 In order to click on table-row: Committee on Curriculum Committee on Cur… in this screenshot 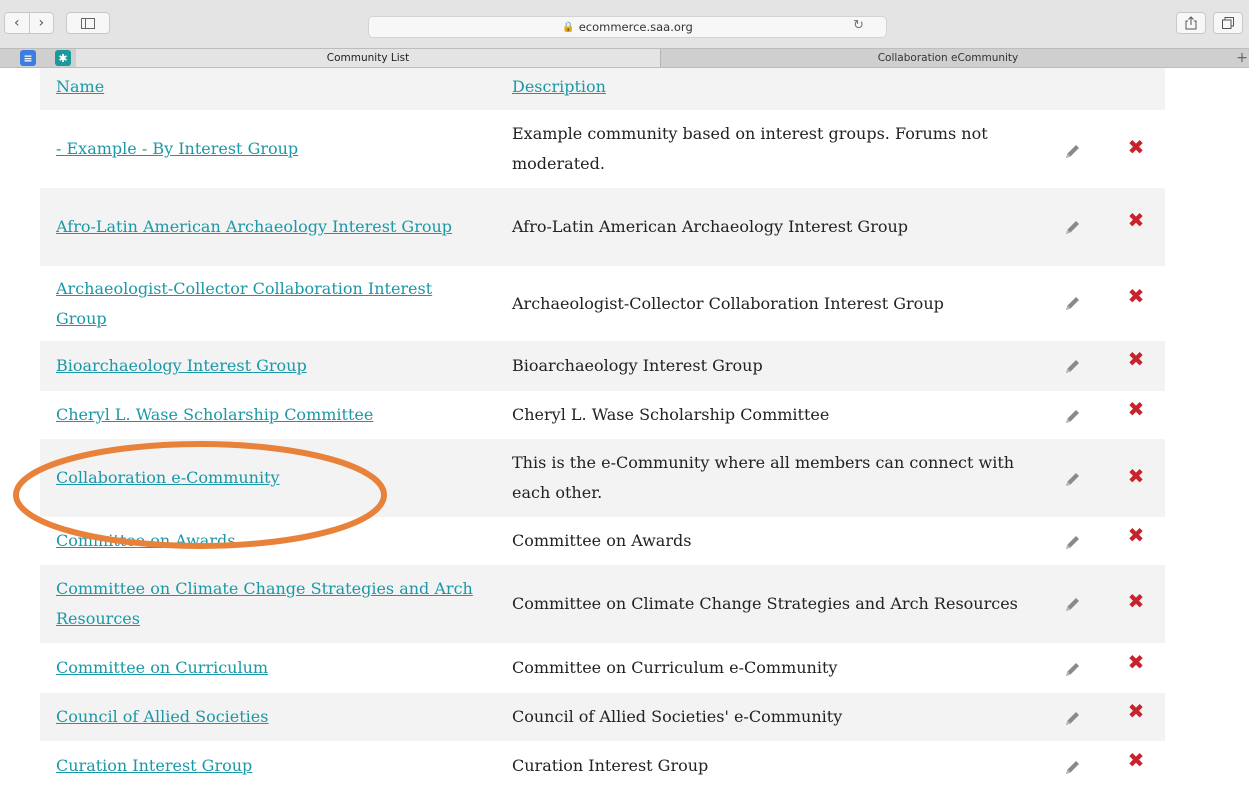, I will do `click(602, 668)`.